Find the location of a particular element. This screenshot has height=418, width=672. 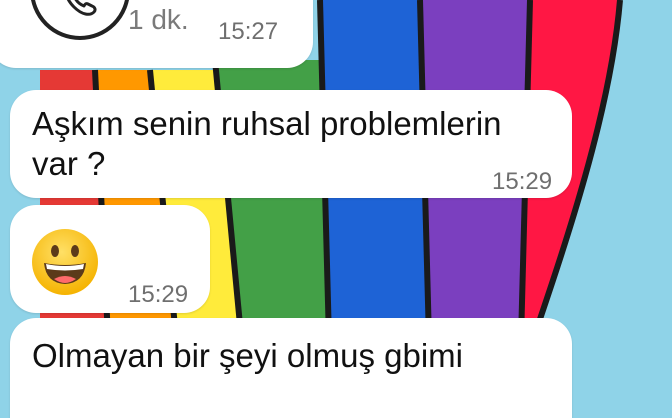

emoji-message-bubble: 15:29 is located at coordinates (110, 259).